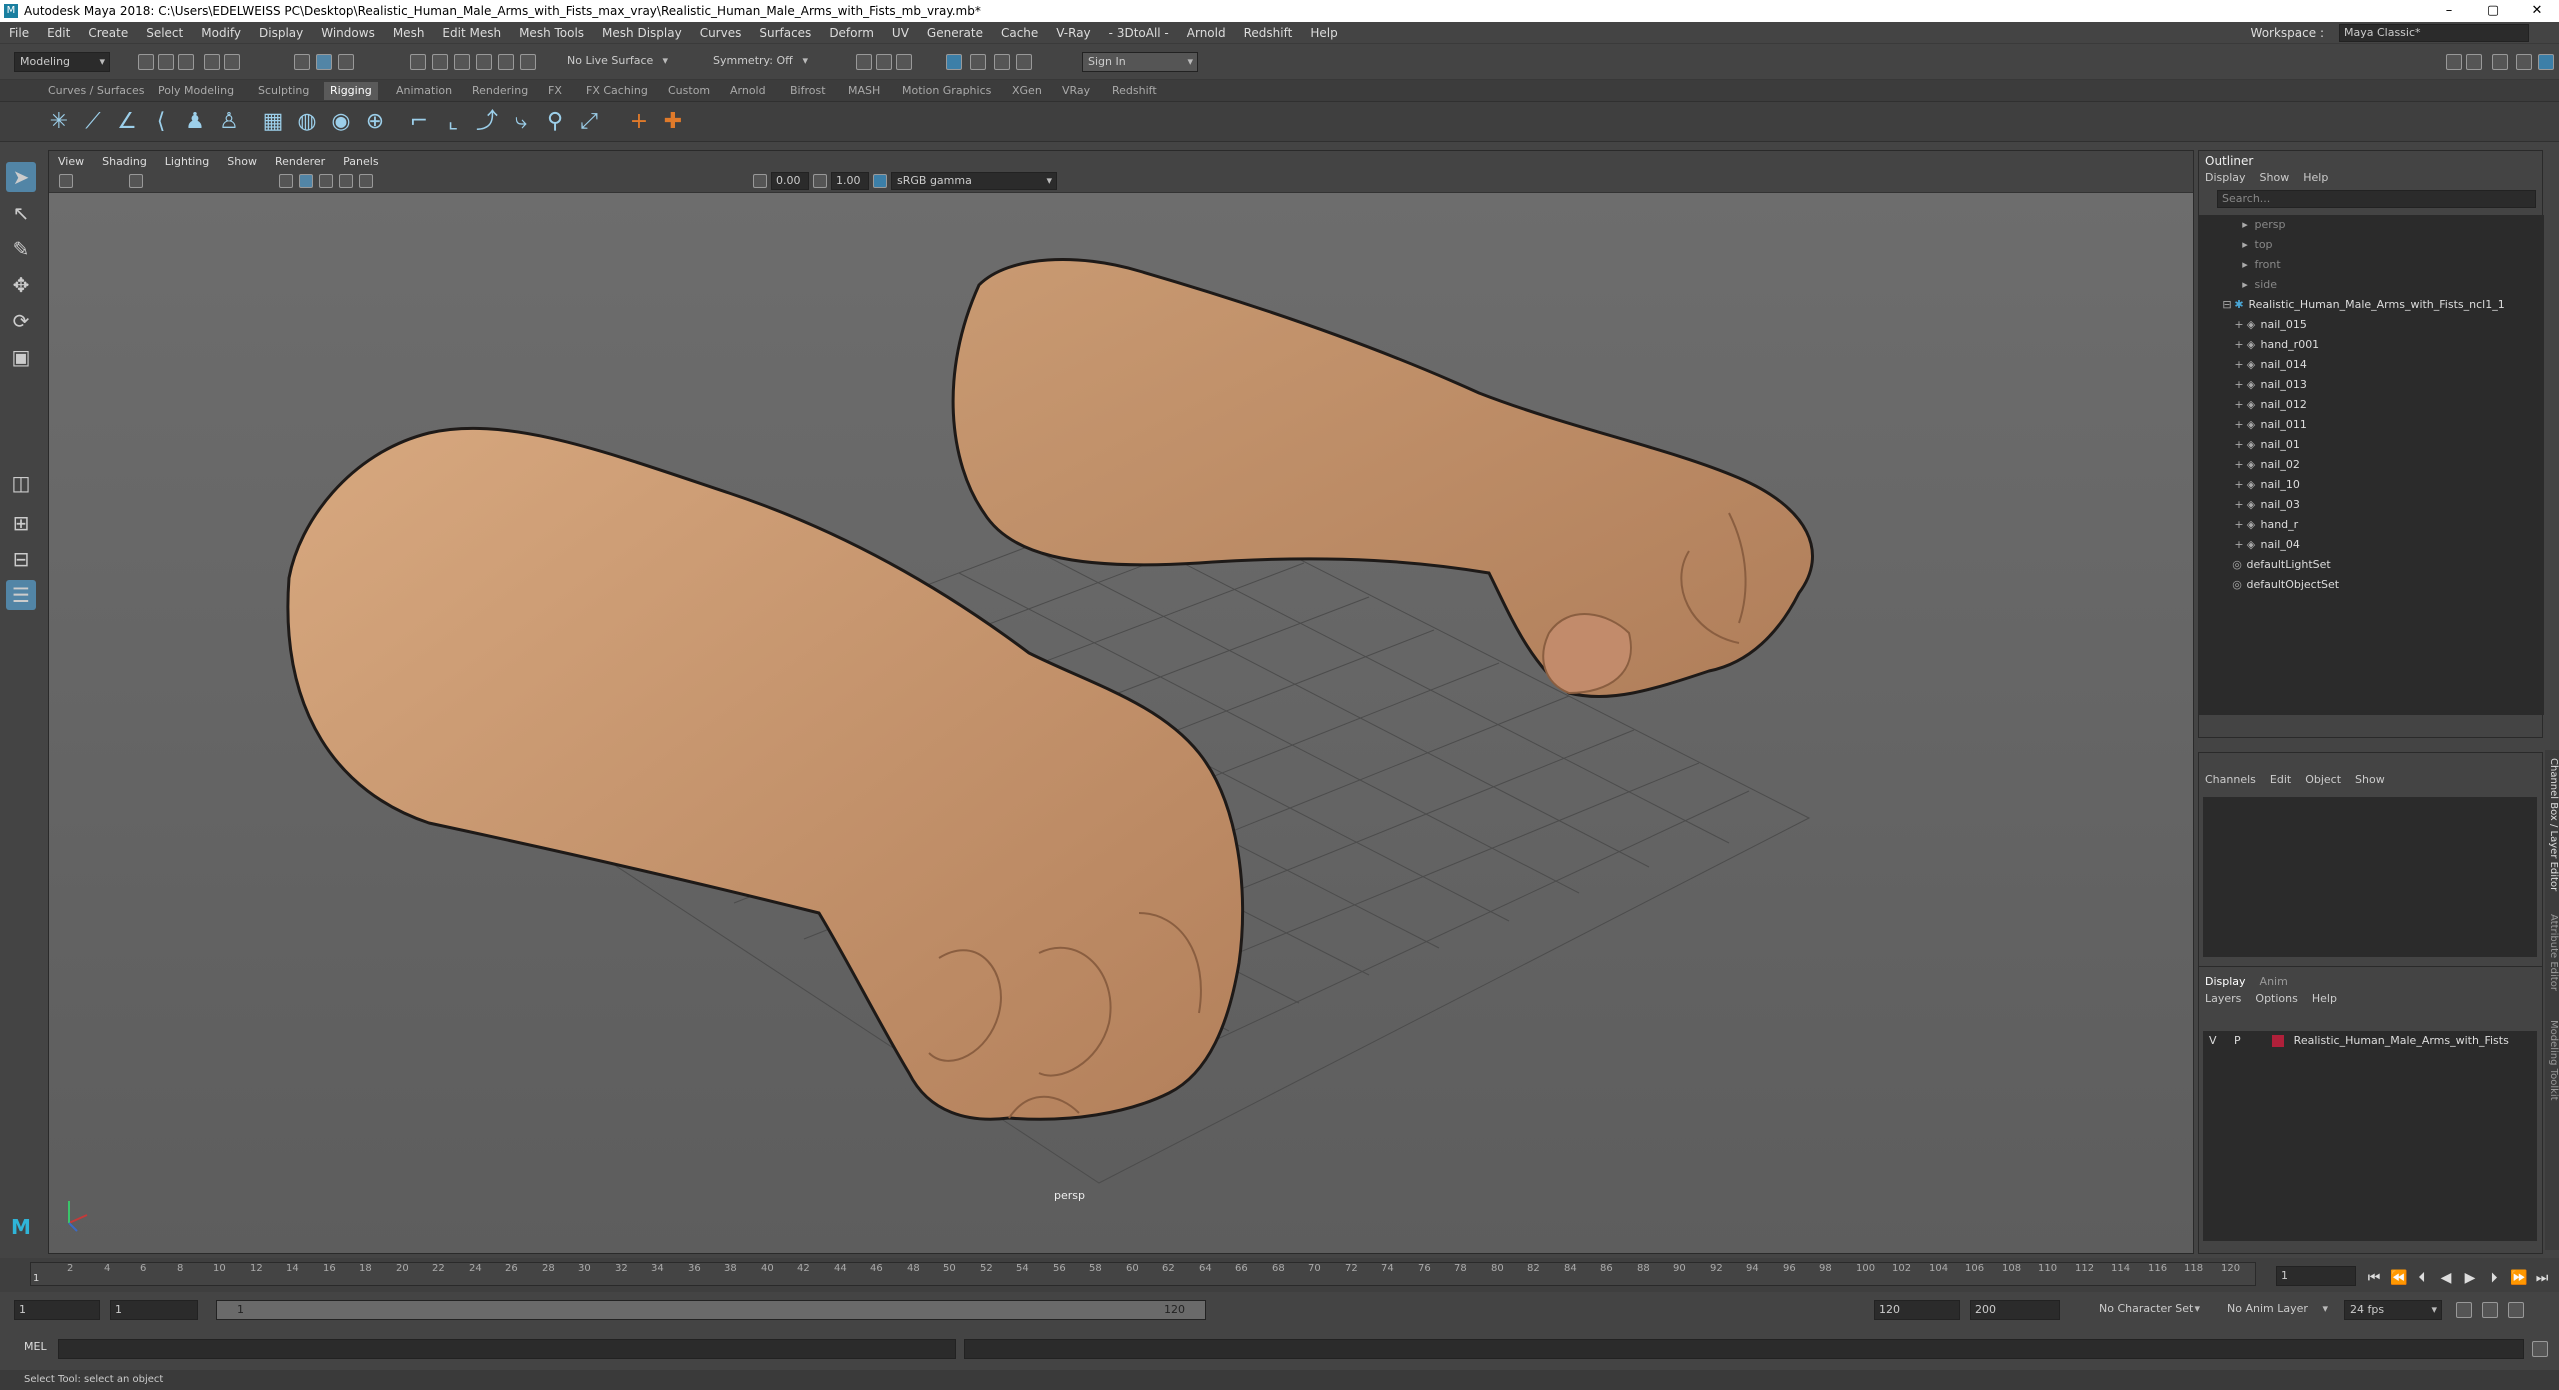 Image resolution: width=2559 pixels, height=1390 pixels. What do you see at coordinates (21, 357) in the screenshot?
I see `scale-tool-icon: ▣` at bounding box center [21, 357].